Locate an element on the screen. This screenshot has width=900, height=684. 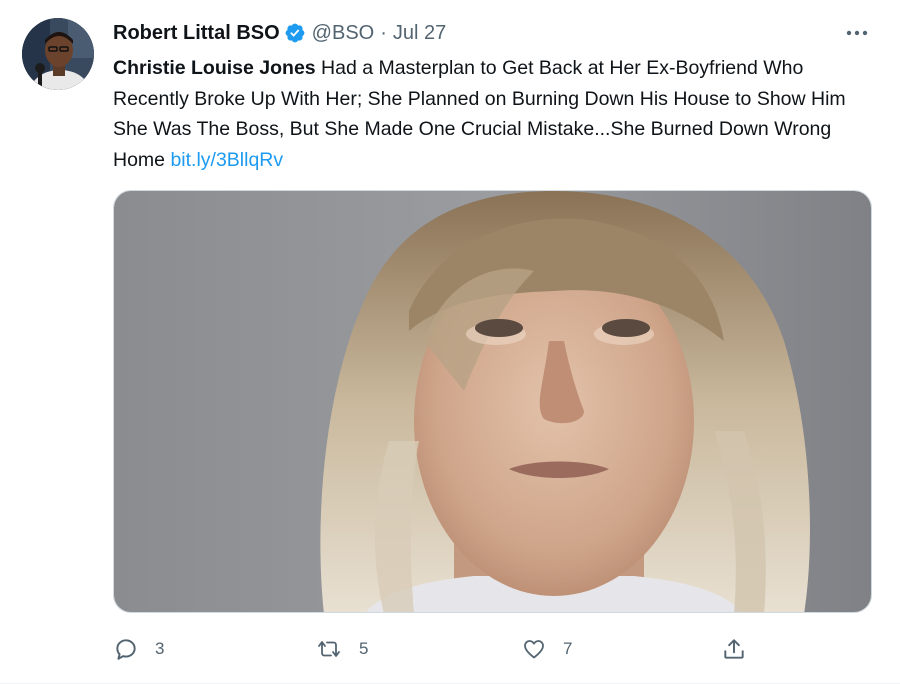
author-display-name: Robert Littal BSO is located at coordinates (196, 33).